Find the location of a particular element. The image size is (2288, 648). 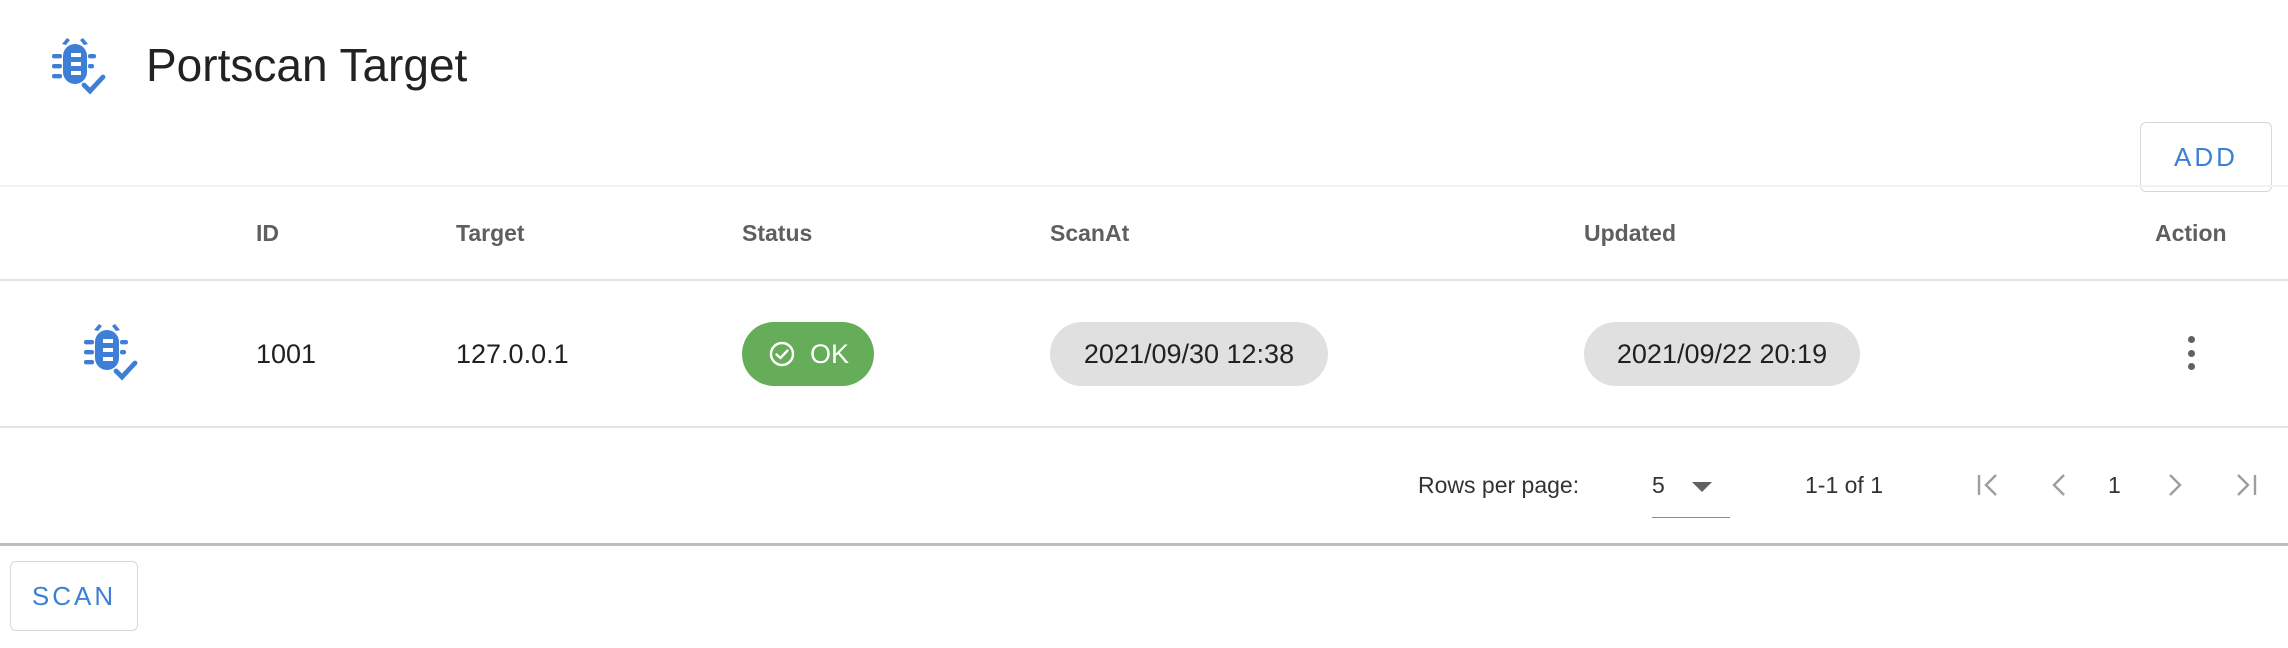

prev-page-icon is located at coordinates (2060, 485).